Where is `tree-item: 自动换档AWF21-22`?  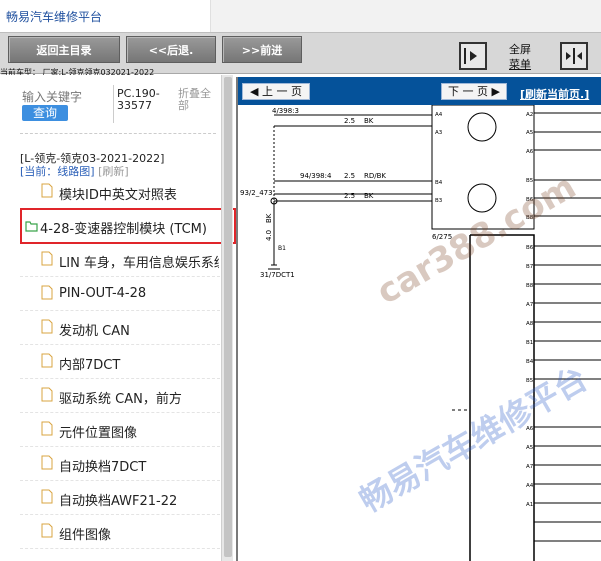 tree-item: 自动换档AWF21-22 is located at coordinates (120, 498).